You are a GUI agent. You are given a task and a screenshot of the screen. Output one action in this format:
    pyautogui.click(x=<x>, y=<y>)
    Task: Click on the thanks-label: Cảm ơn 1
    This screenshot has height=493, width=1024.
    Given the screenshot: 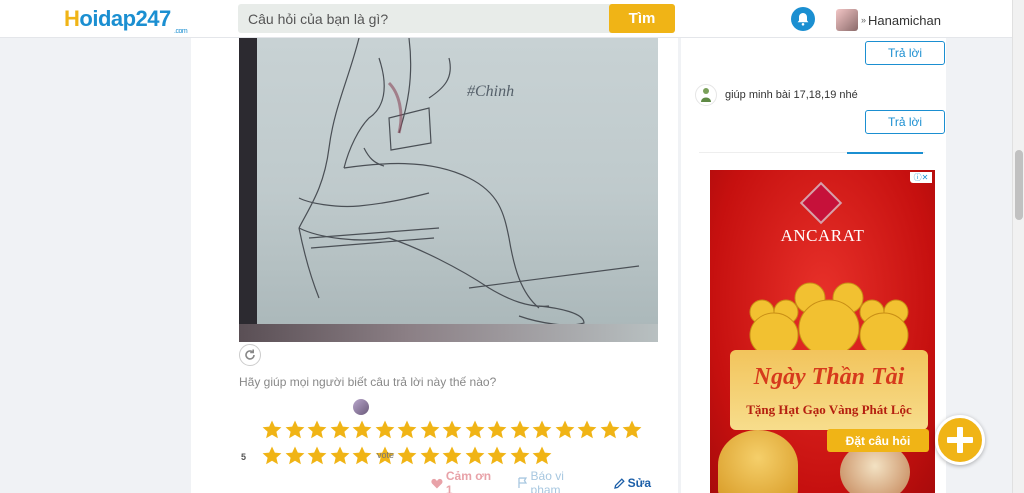 What is the action you would take?
    pyautogui.click(x=468, y=481)
    